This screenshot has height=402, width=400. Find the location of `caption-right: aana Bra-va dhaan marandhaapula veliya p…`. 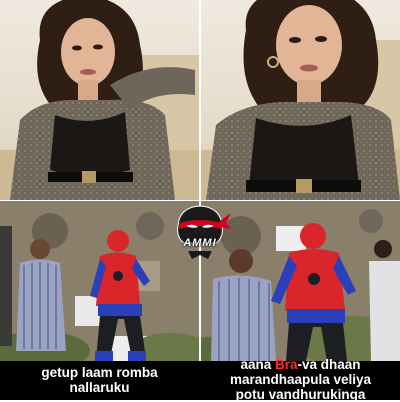

caption-right: aana Bra-va dhaan marandhaapula veliya p… is located at coordinates (300, 379).